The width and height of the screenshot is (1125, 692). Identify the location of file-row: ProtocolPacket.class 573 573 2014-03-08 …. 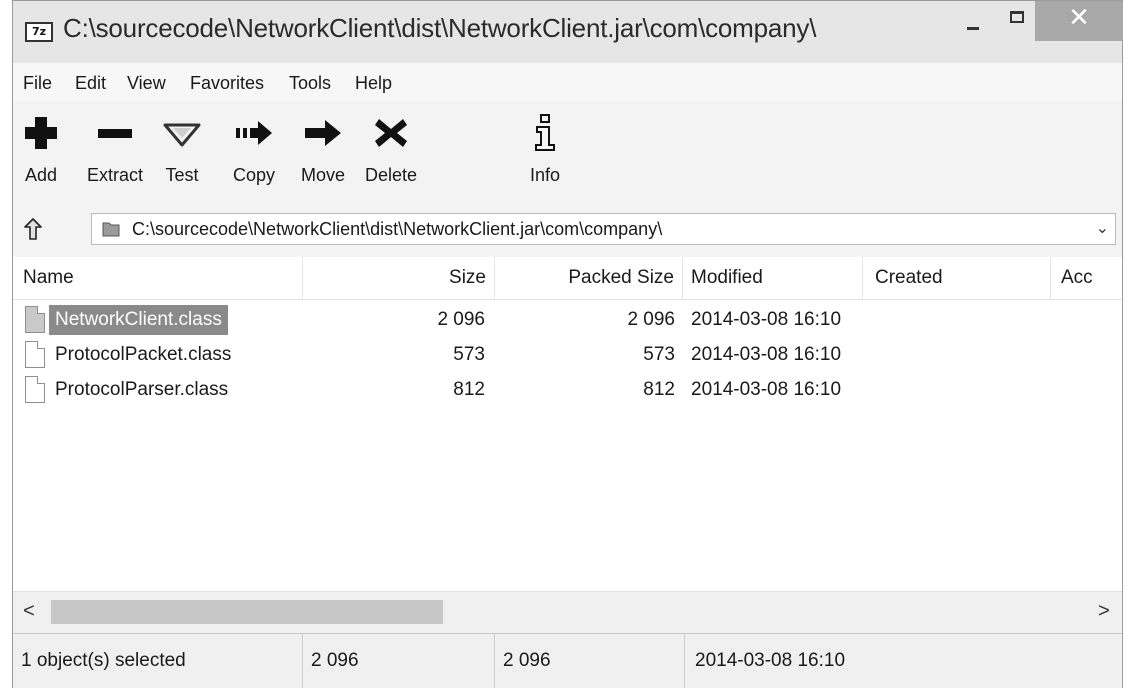
(567, 355).